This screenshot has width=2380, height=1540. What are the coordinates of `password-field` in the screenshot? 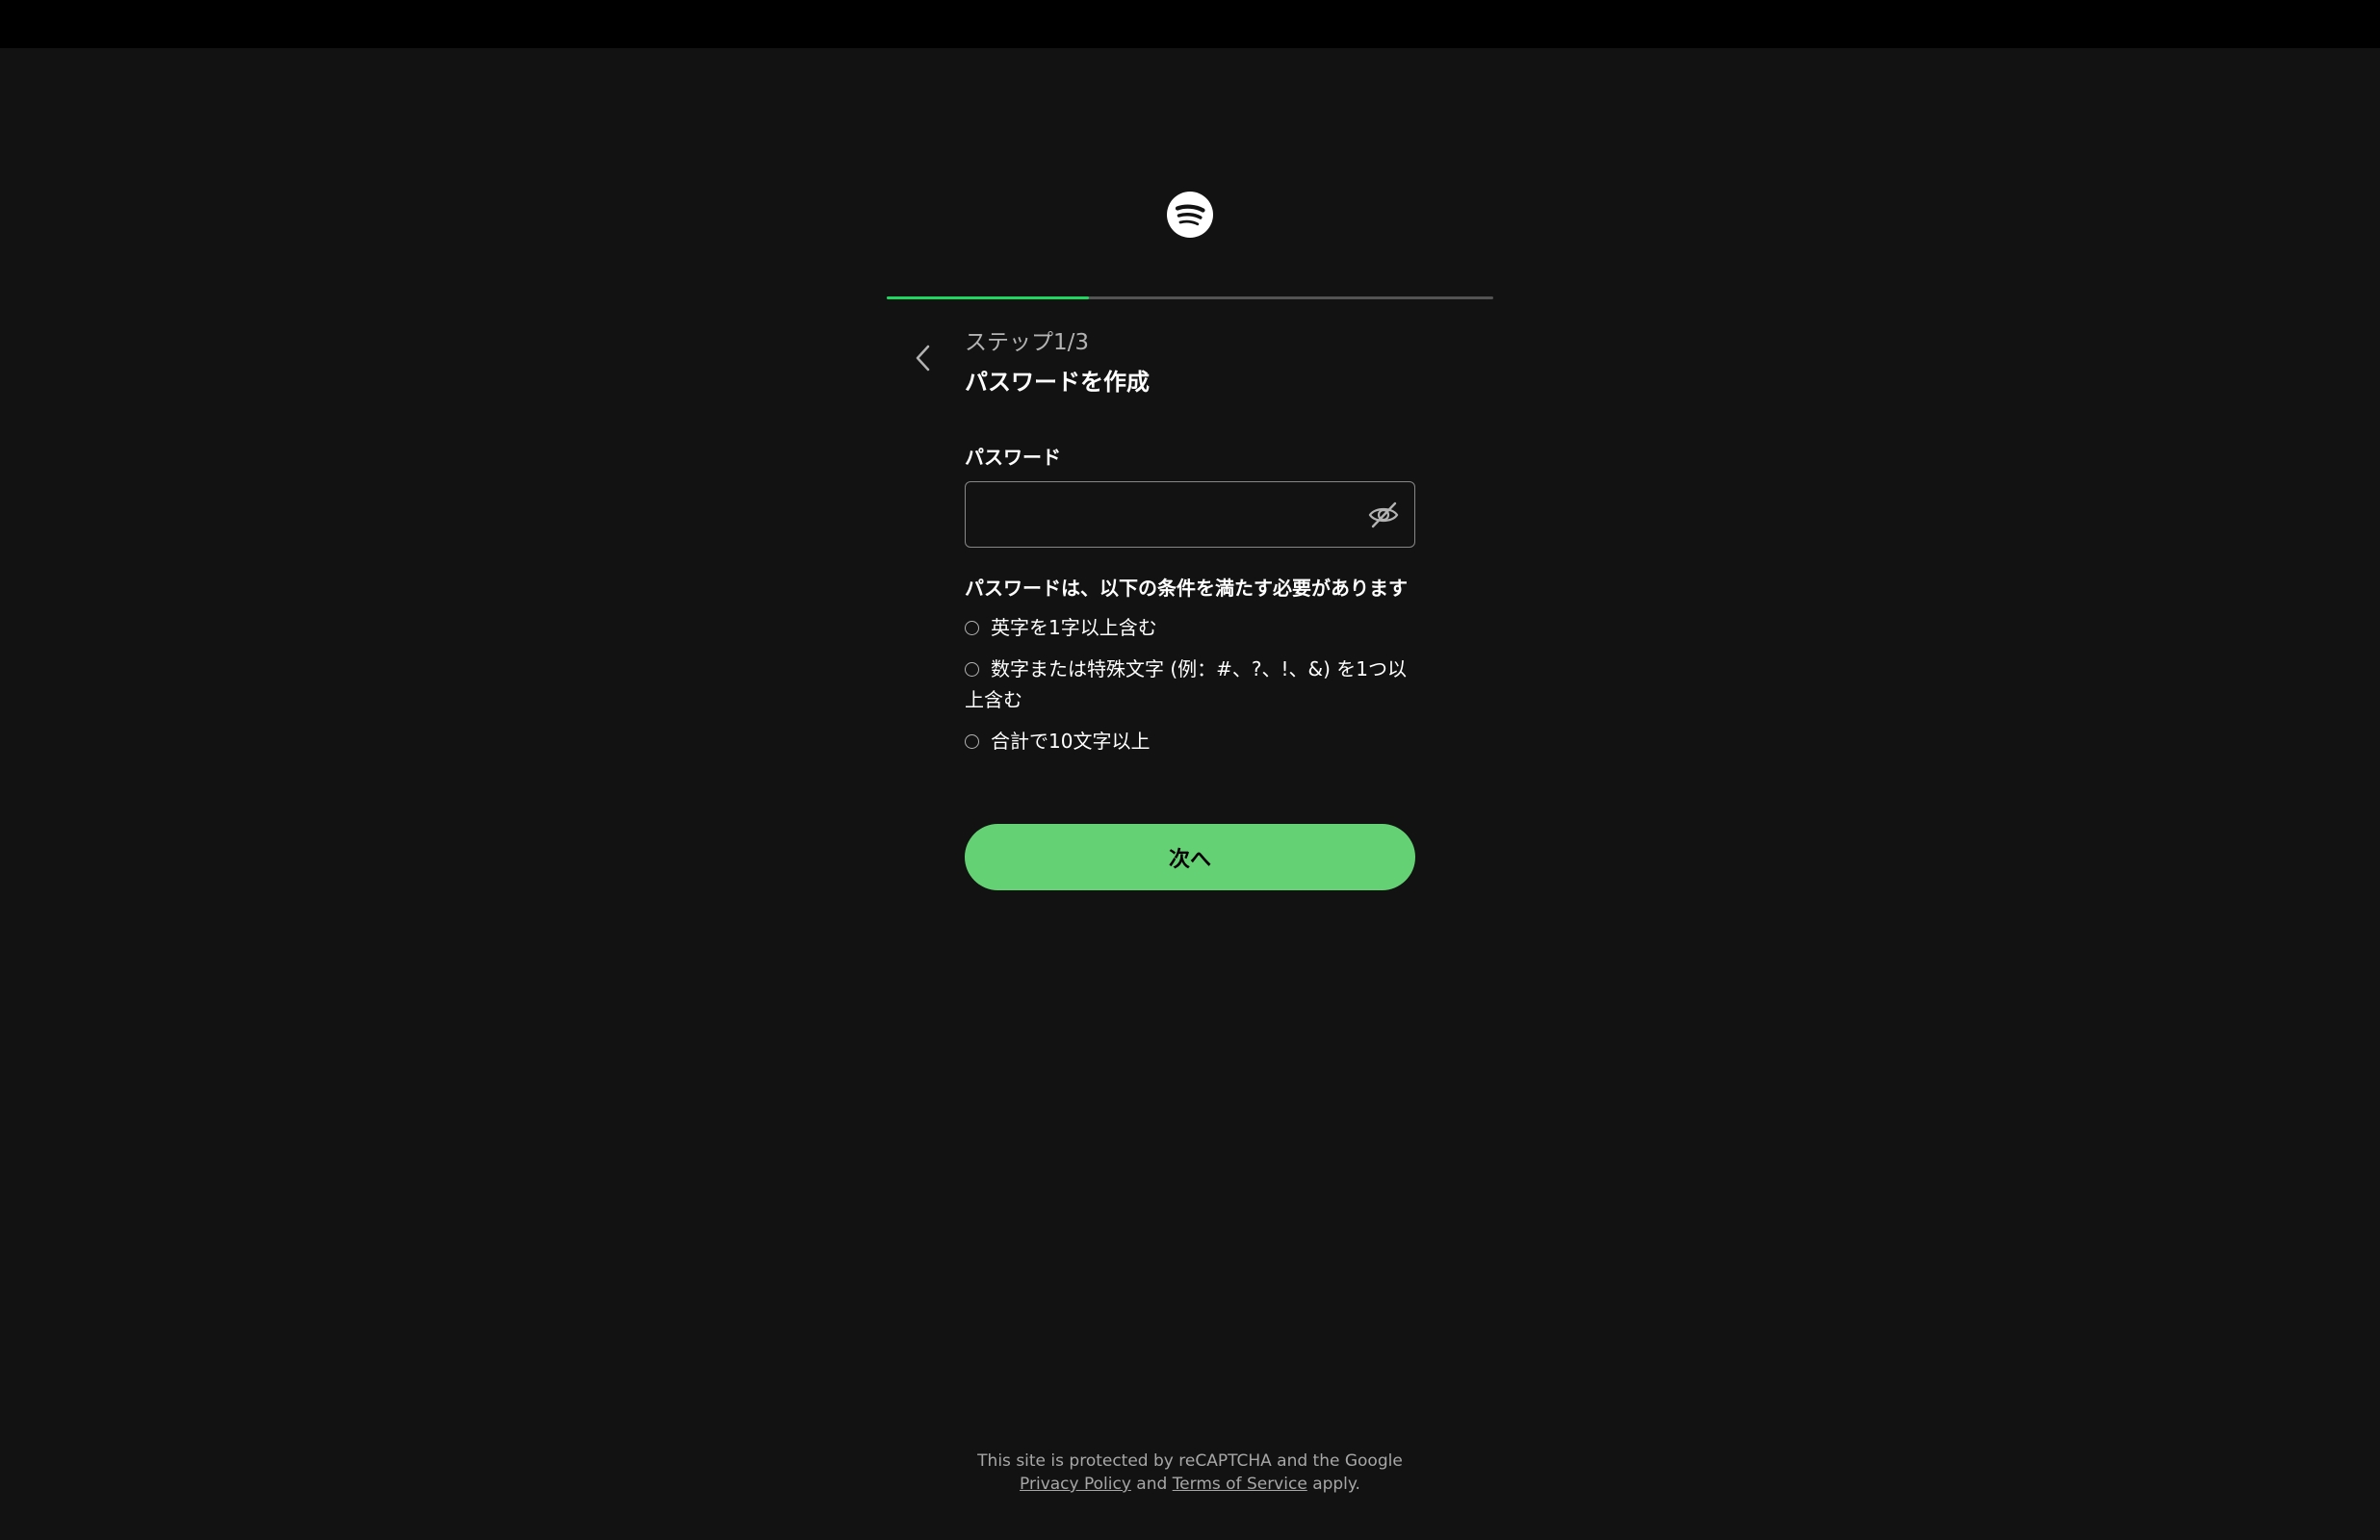 It's located at (1190, 514).